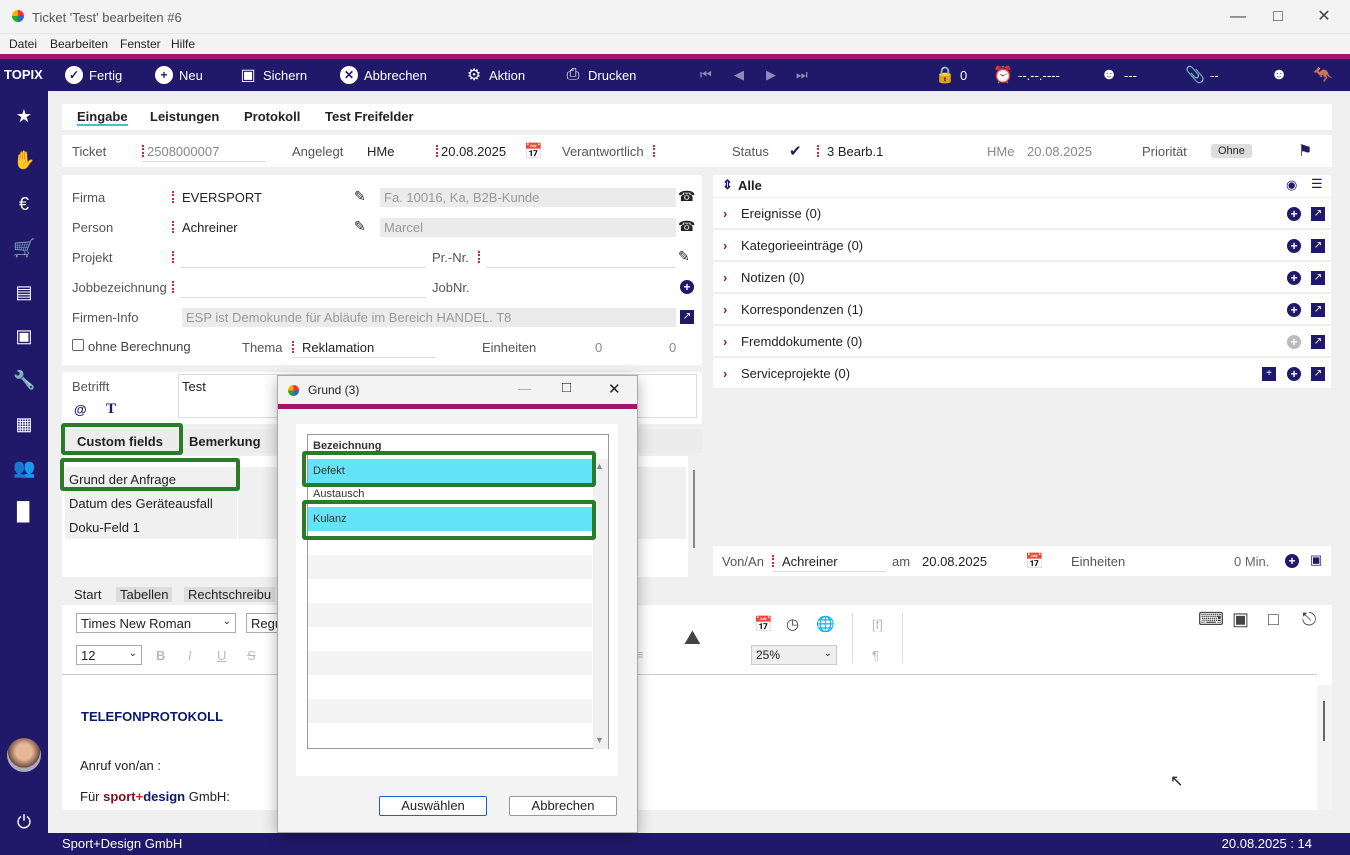 This screenshot has width=1350, height=855. I want to click on right-panel-row: › Kategorieeinträge (0) + ↗, so click(1022, 245).